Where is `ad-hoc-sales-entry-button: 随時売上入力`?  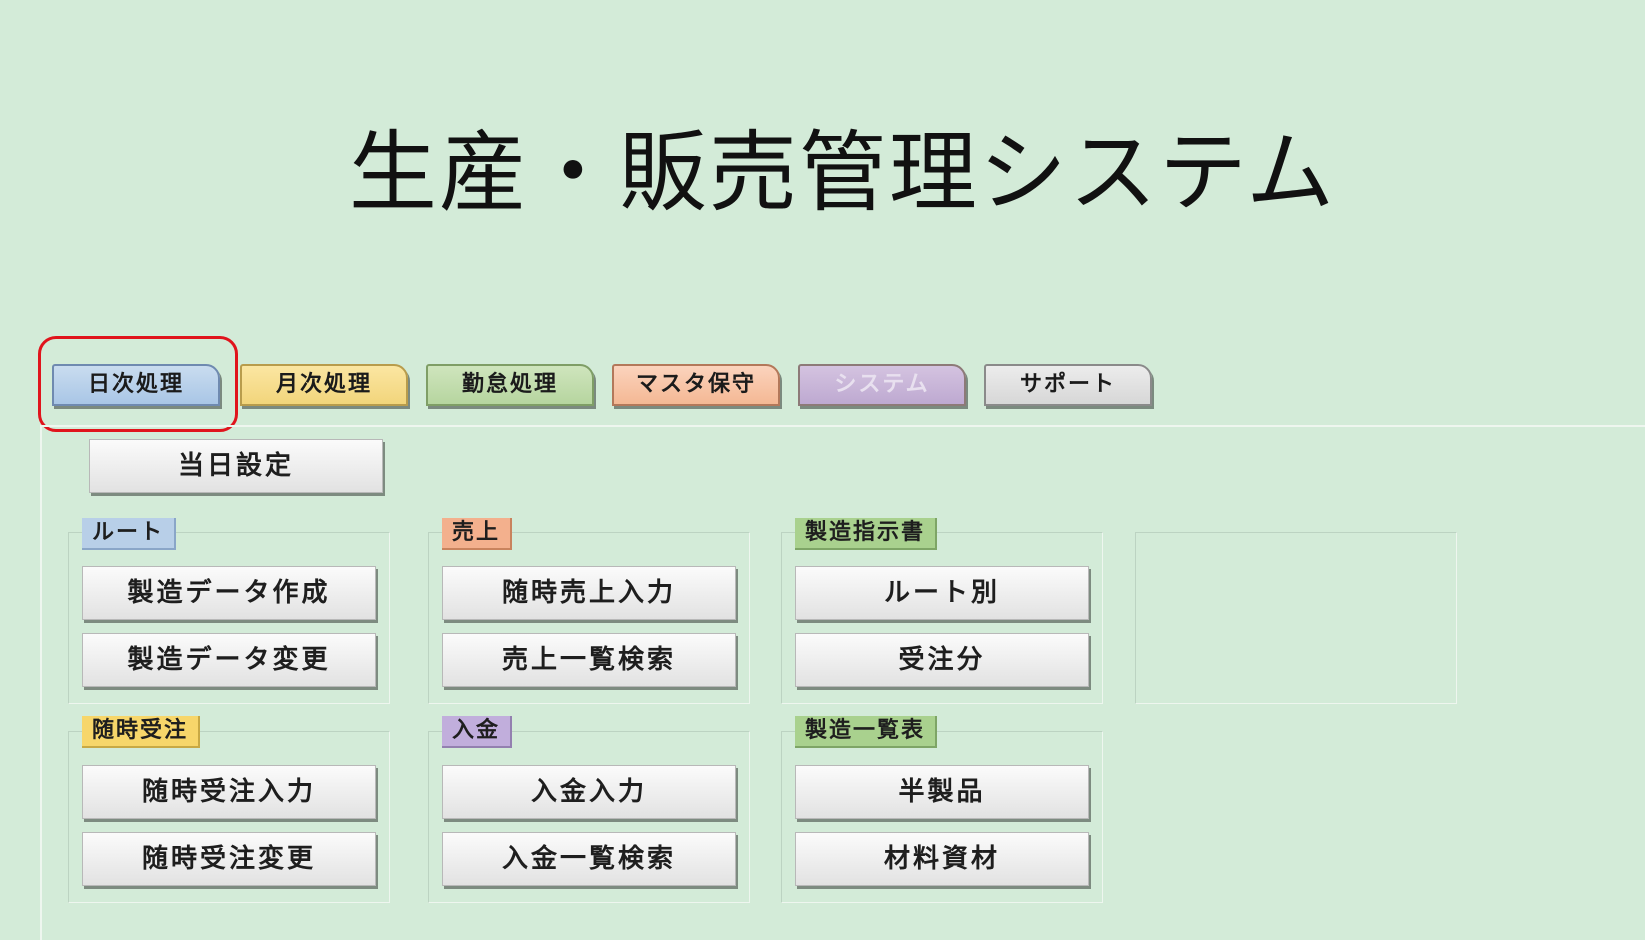 ad-hoc-sales-entry-button: 随時売上入力 is located at coordinates (589, 593).